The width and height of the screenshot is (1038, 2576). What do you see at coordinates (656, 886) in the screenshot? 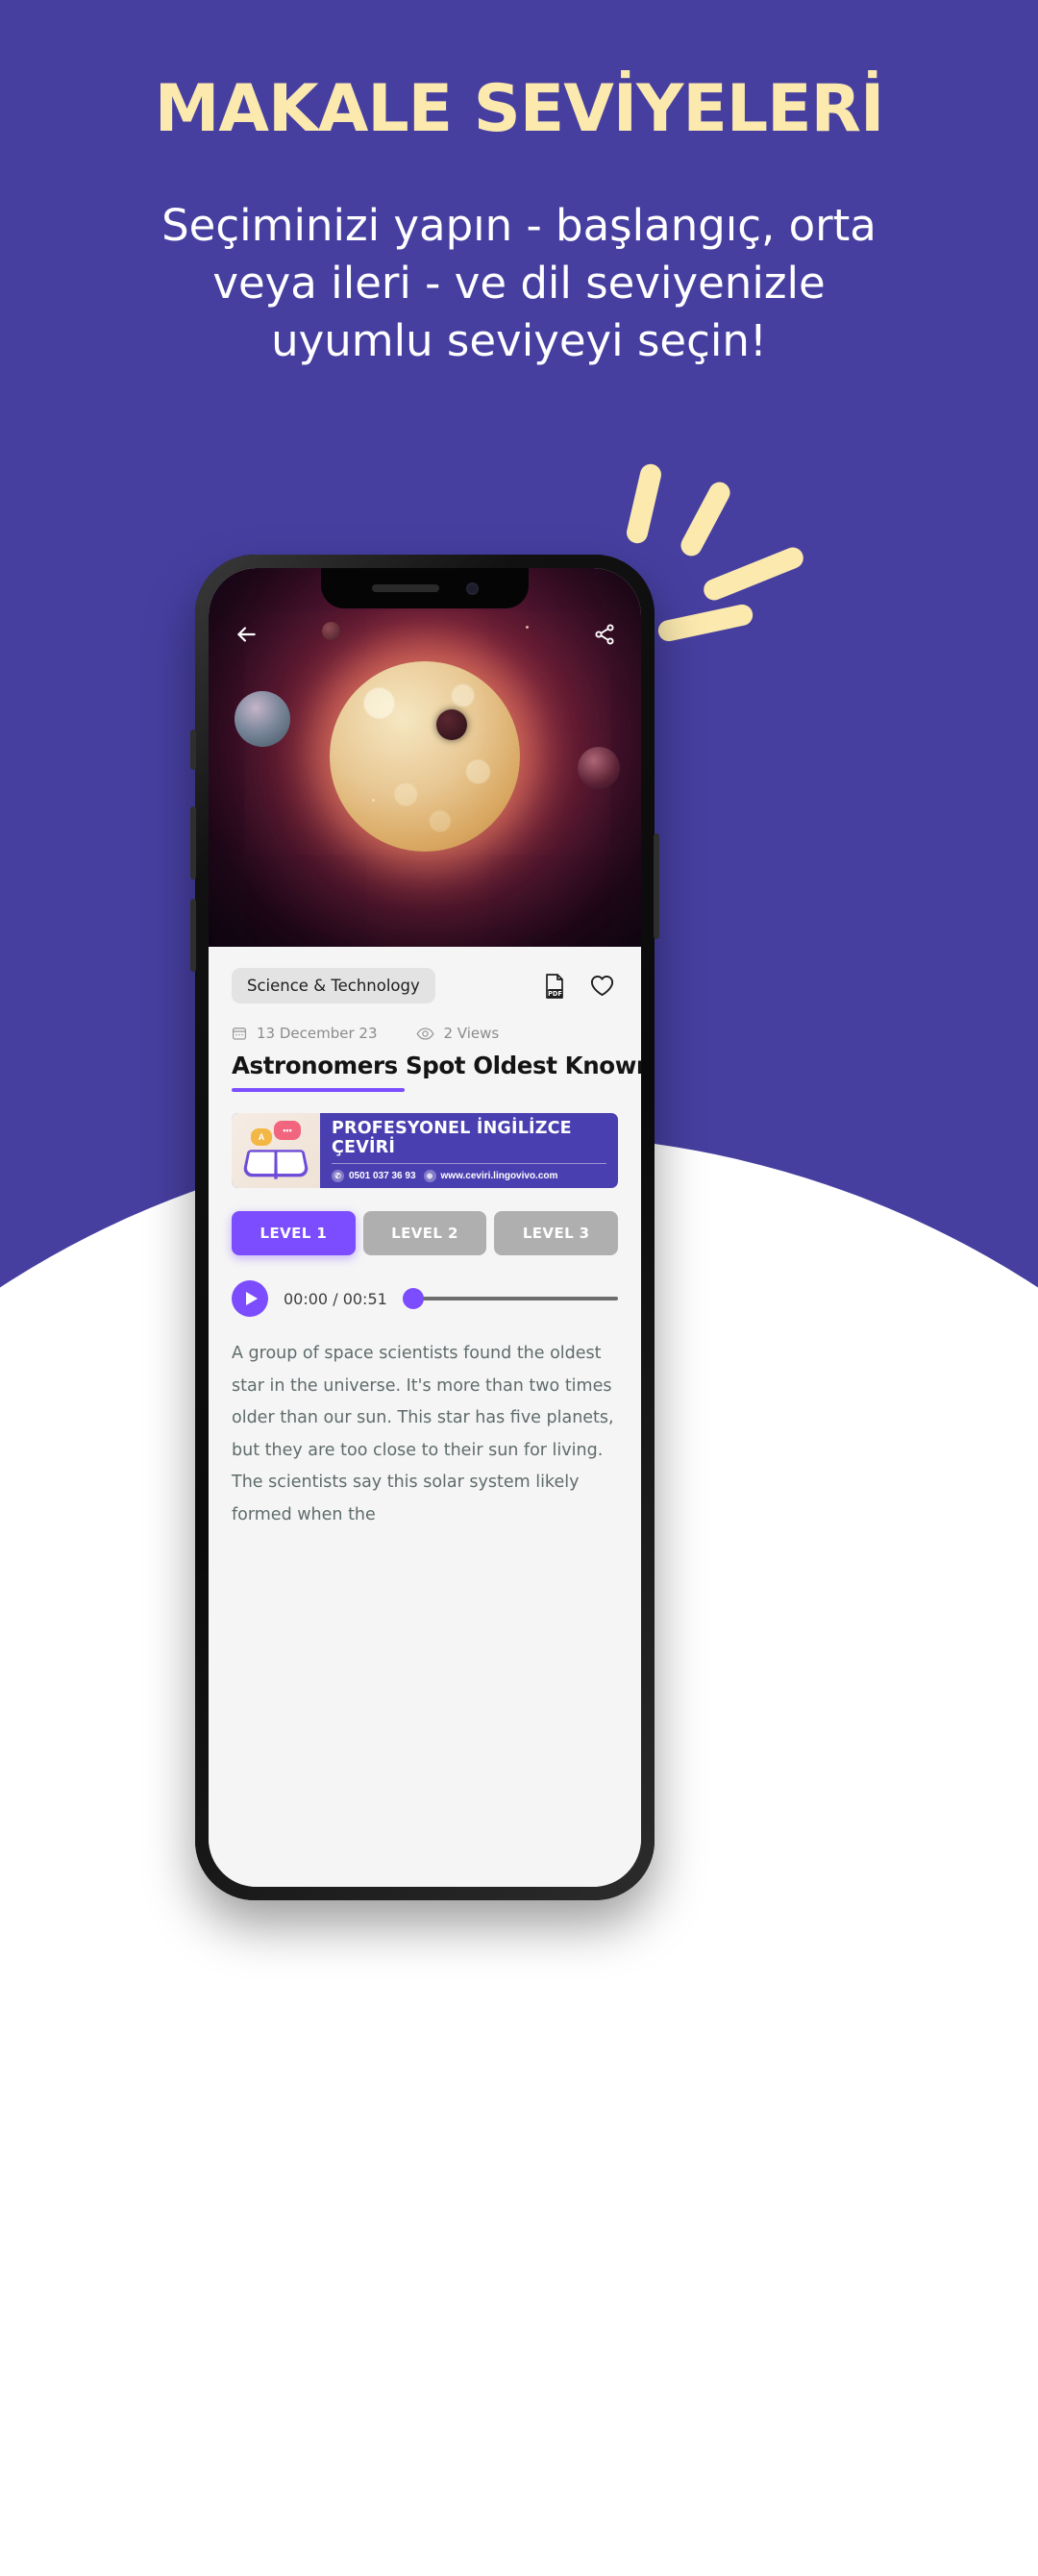
I see `phone-power-button` at bounding box center [656, 886].